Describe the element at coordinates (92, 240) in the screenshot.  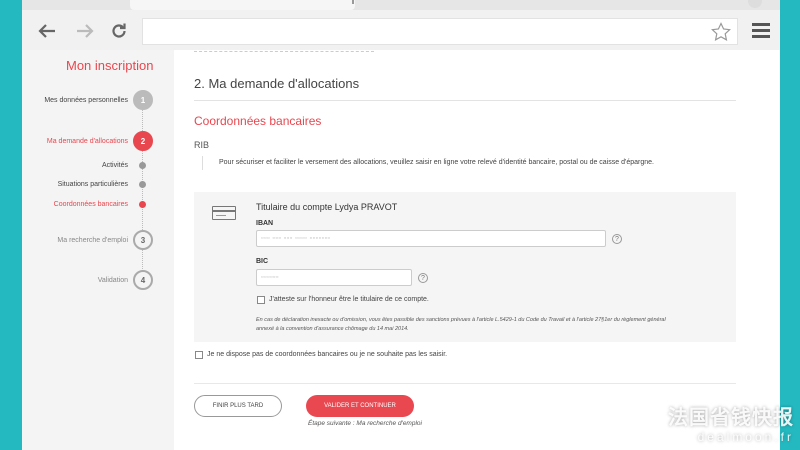
I see `step-label-job-search: Ma recherche d'emploi` at that location.